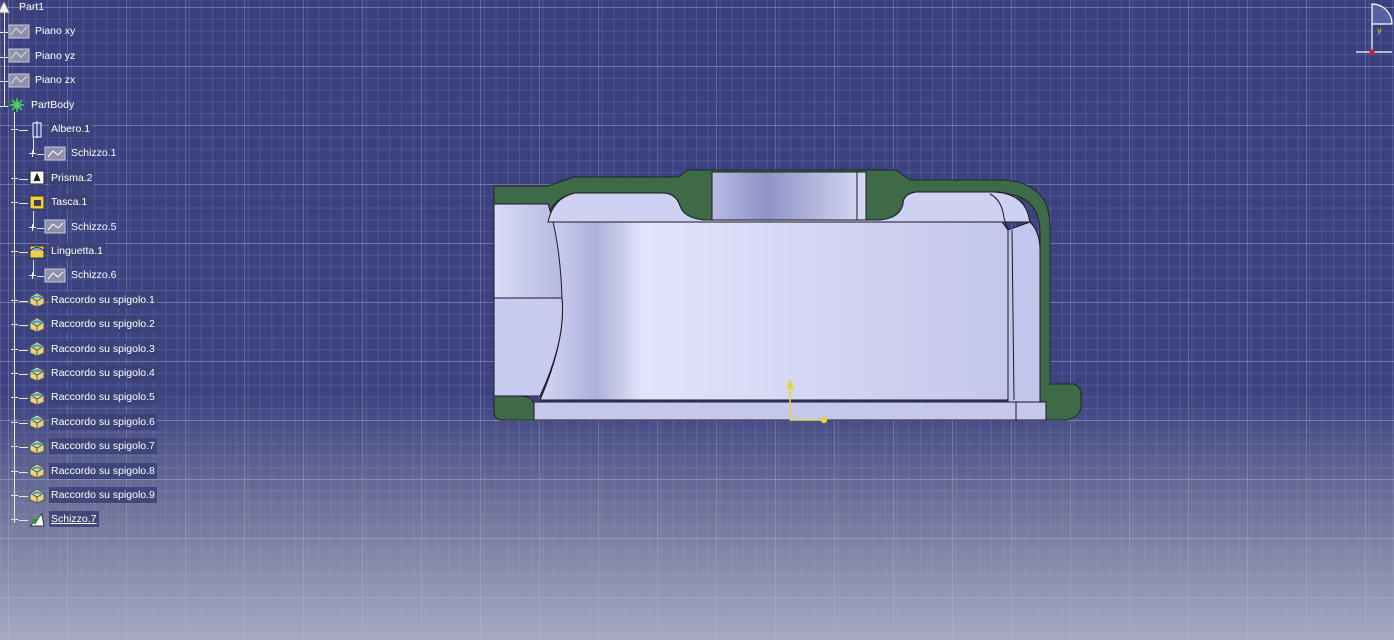 Image resolution: width=1394 pixels, height=640 pixels. Describe the element at coordinates (103, 421) in the screenshot. I see `tree-node-label: Raccordo su spigolo.6` at that location.